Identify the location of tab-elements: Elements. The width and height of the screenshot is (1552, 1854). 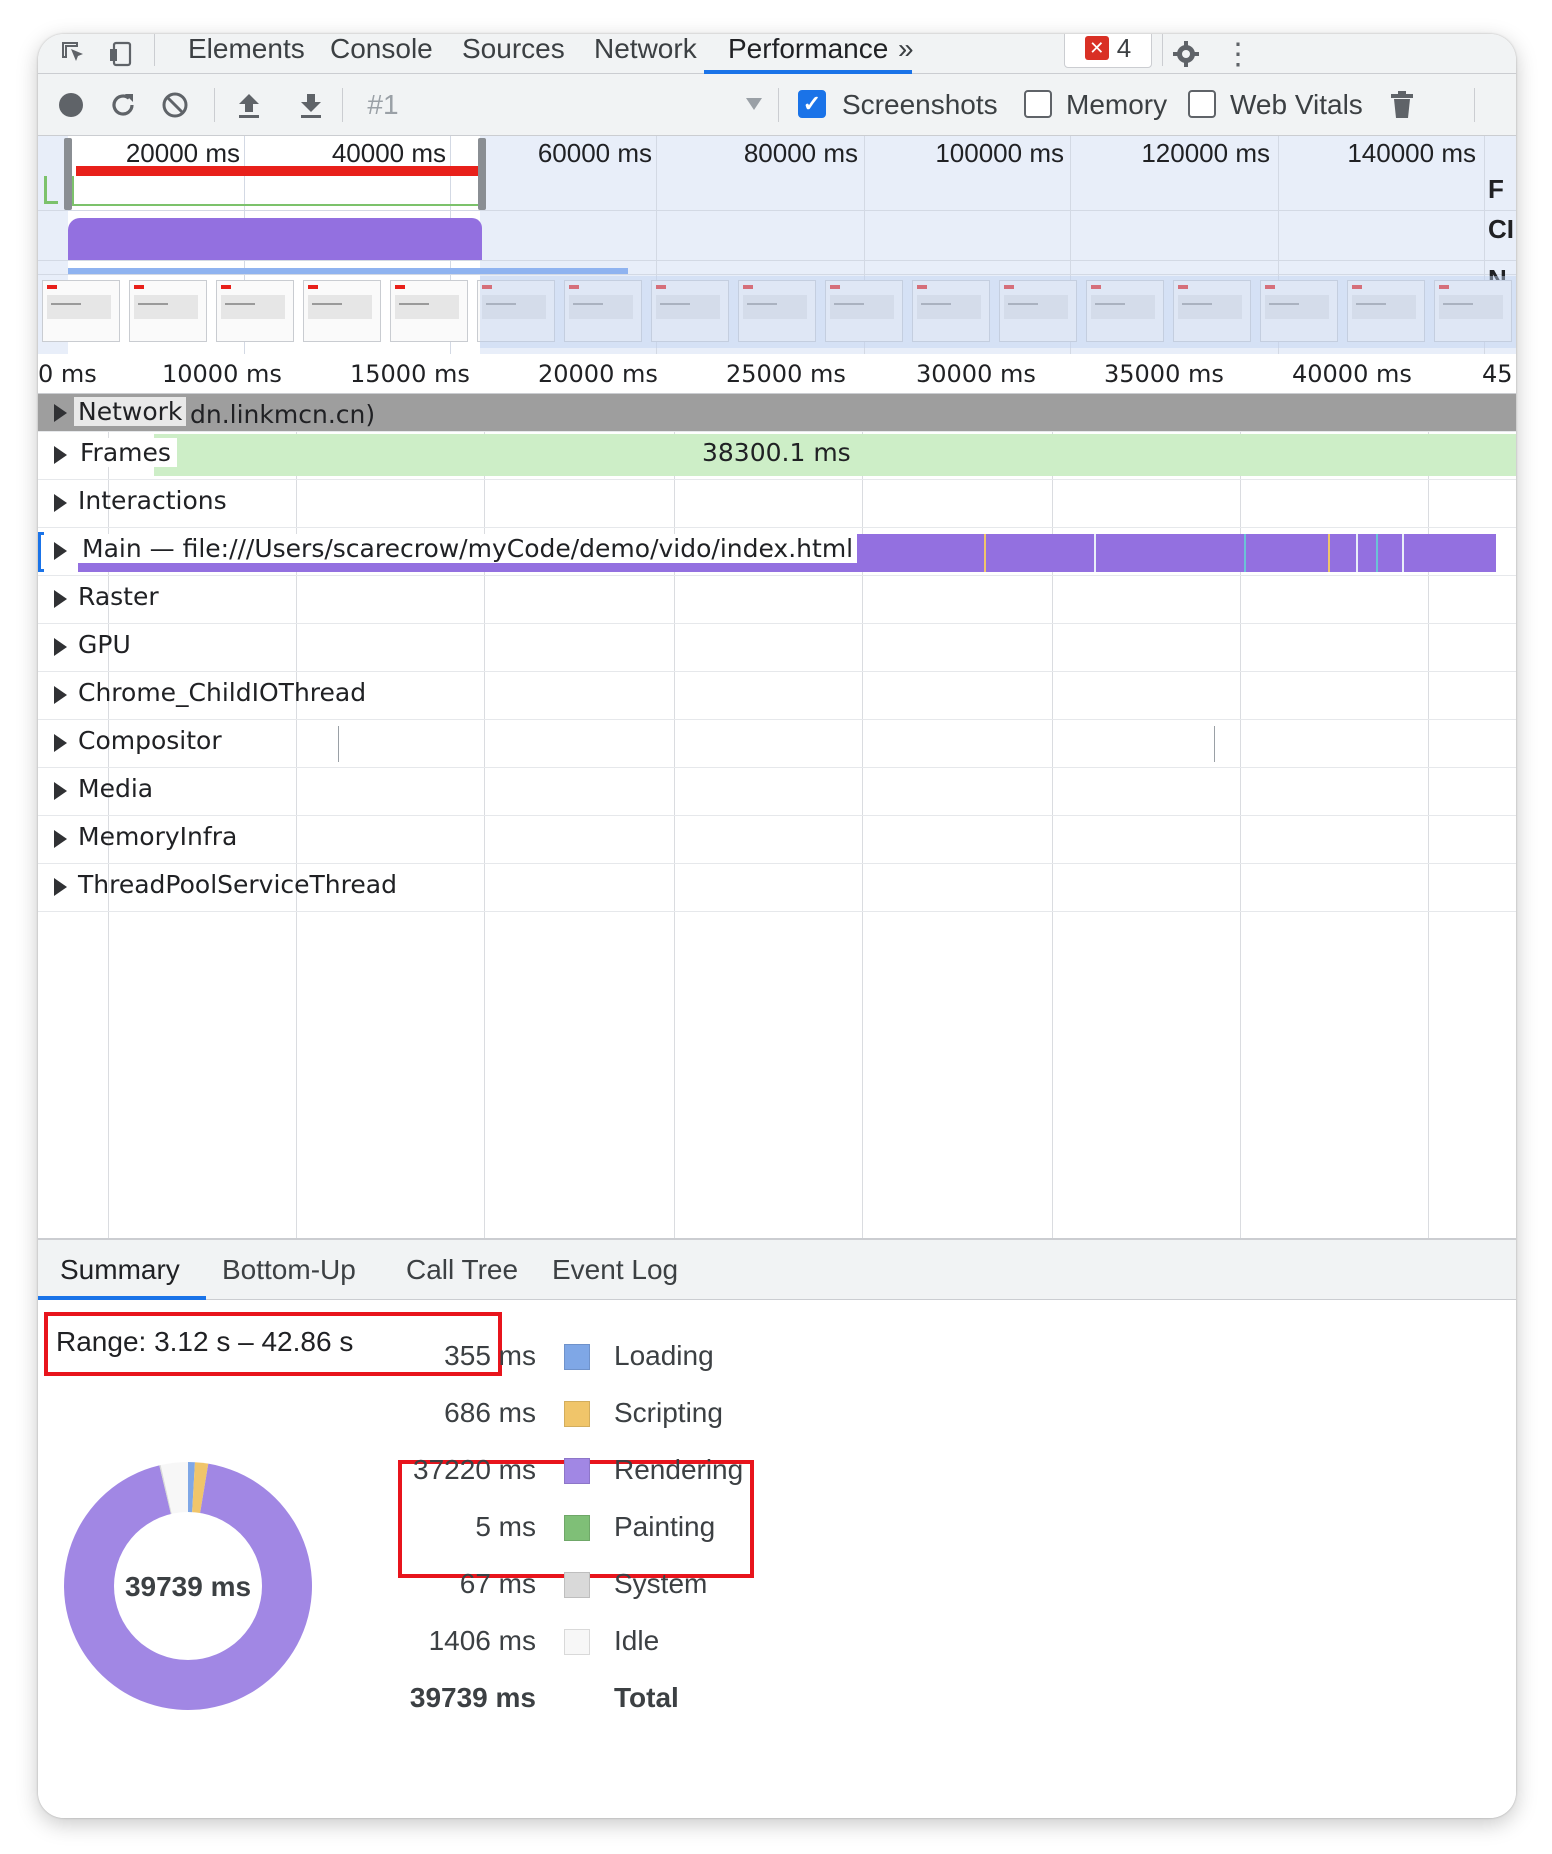
(246, 53).